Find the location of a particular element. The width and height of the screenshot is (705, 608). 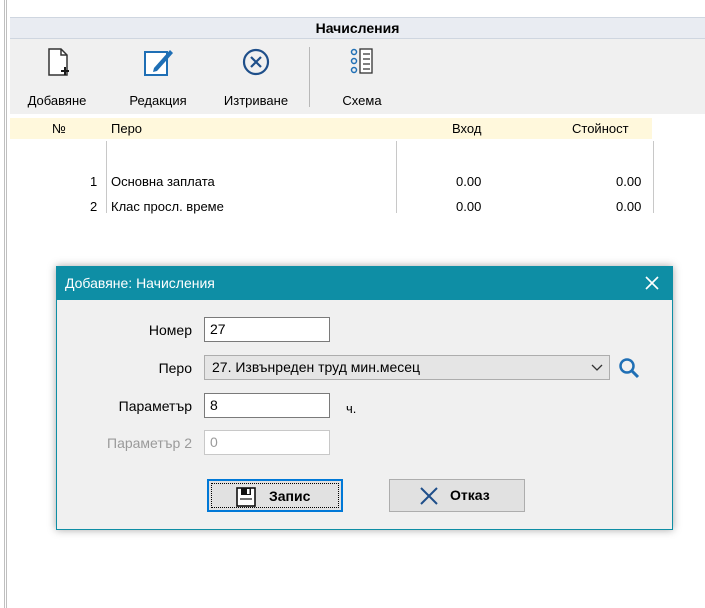

row-number: 2 is located at coordinates (94, 206).